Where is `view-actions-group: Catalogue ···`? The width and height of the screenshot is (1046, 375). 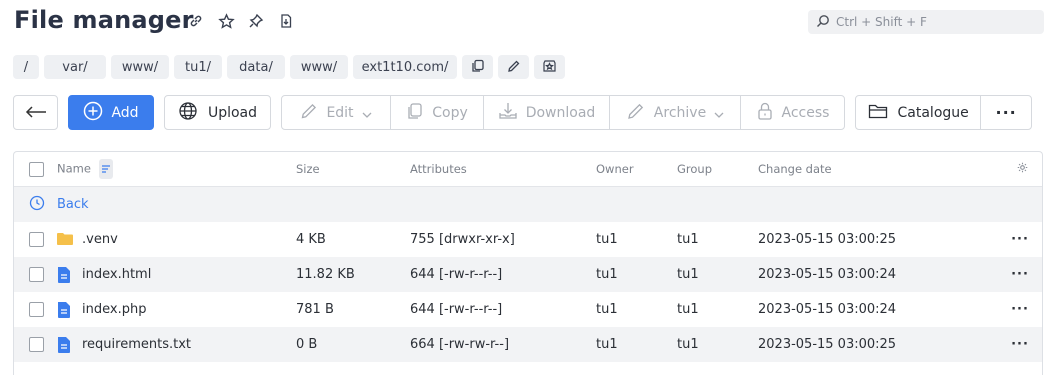 view-actions-group: Catalogue ··· is located at coordinates (943, 112).